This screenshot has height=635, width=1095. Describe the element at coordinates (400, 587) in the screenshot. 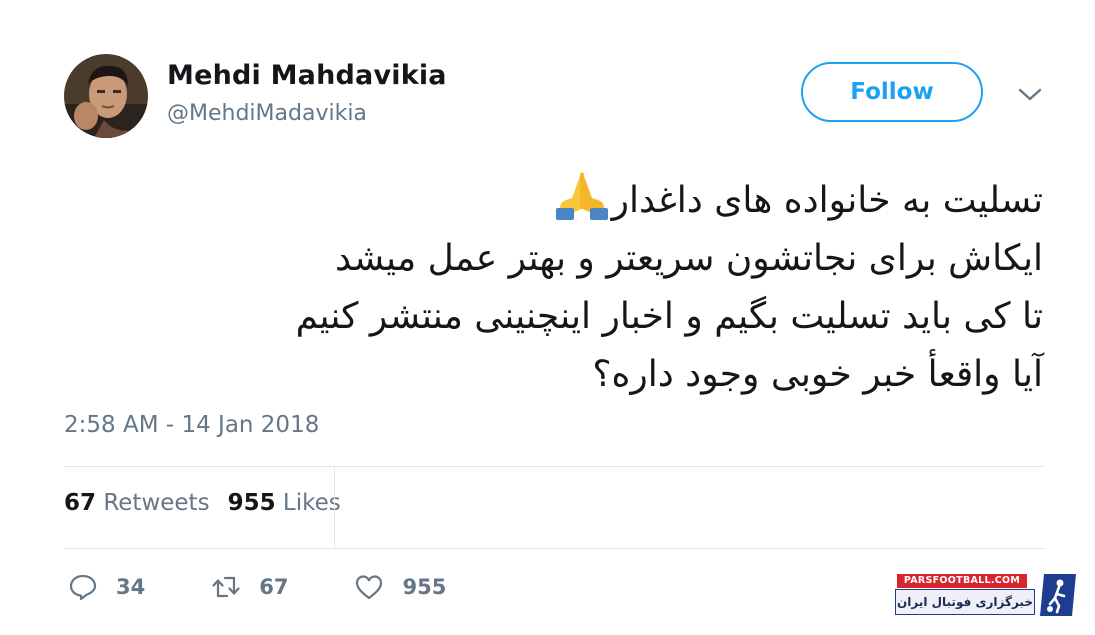

I see `like-button: 955` at that location.